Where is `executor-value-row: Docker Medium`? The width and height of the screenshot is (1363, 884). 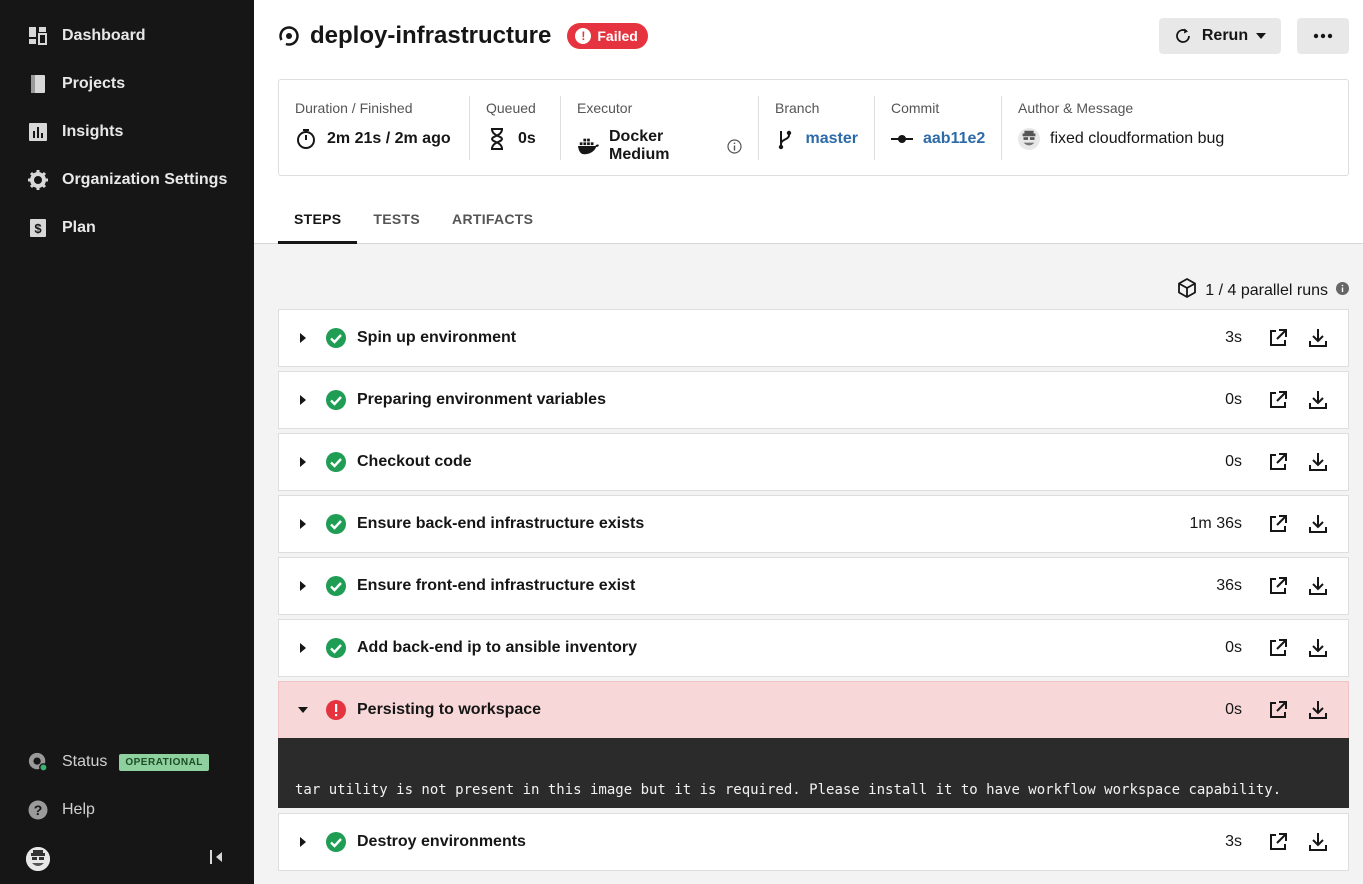
executor-value-row: Docker Medium is located at coordinates (659, 146).